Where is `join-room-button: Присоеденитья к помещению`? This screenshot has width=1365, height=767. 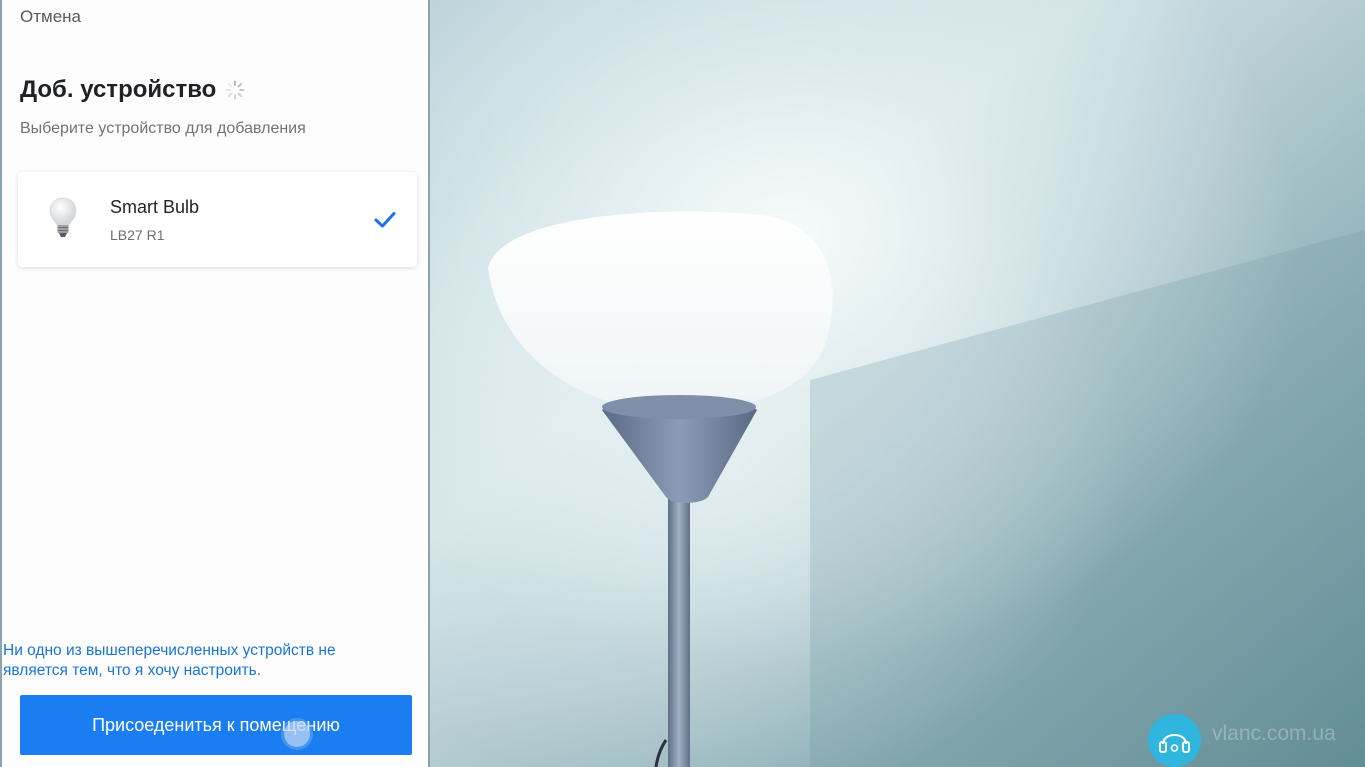
join-room-button: Присоеденитья к помещению is located at coordinates (216, 725).